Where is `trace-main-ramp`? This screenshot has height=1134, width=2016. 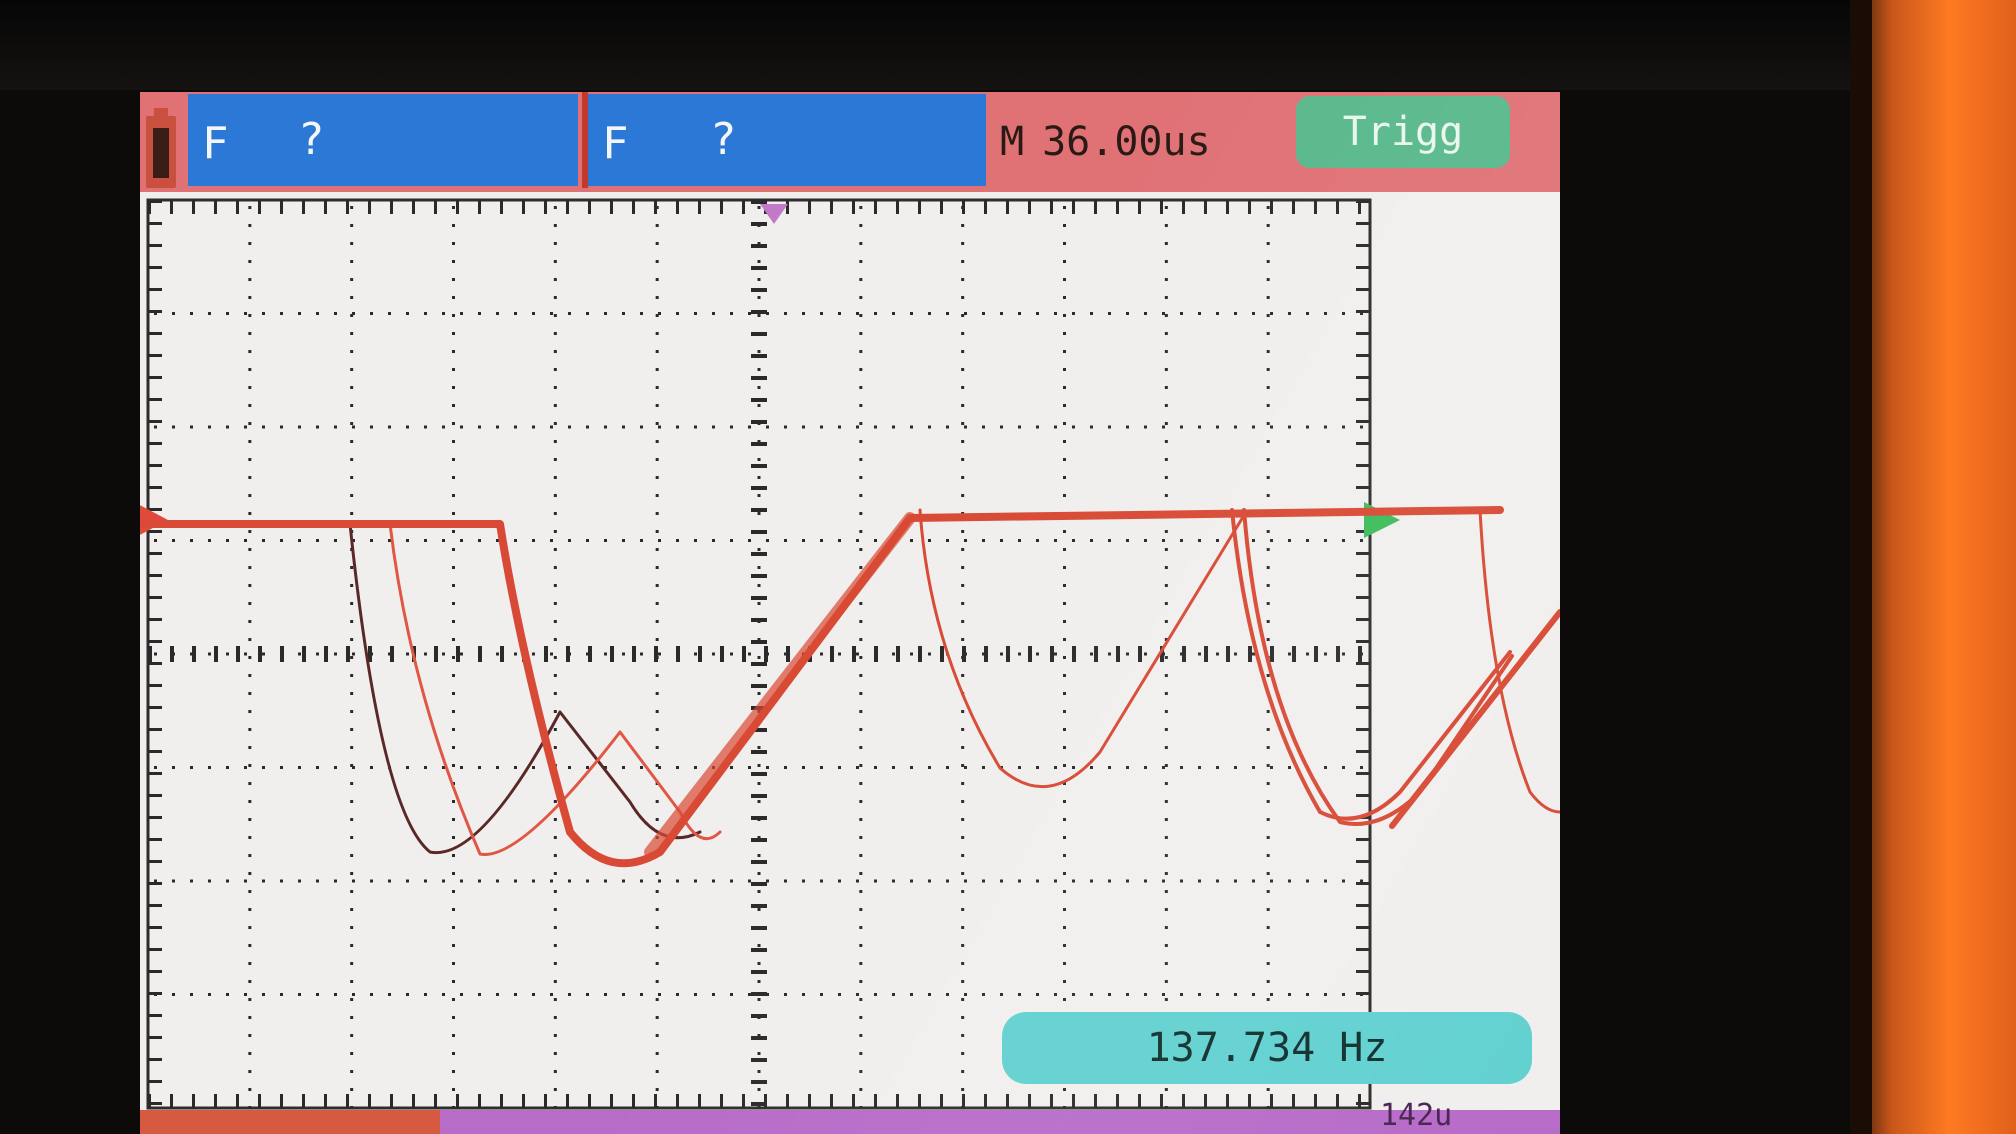 trace-main-ramp is located at coordinates (780, 685).